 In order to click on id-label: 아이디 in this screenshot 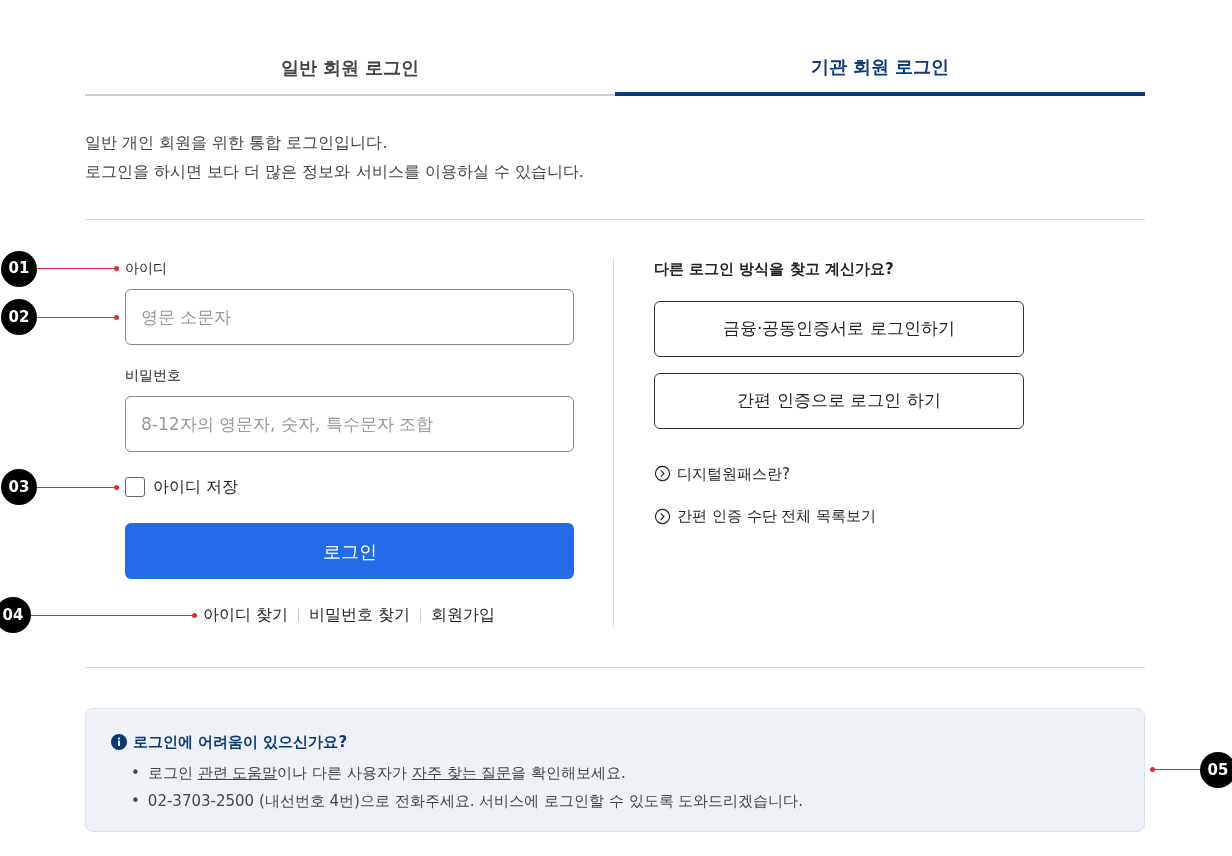, I will do `click(146, 268)`.